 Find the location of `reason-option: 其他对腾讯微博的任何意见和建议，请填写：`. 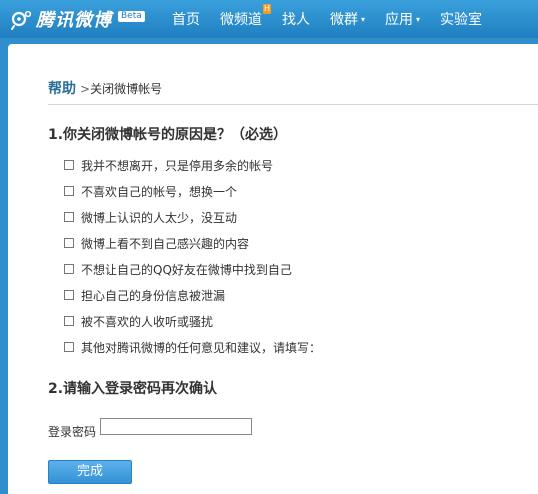

reason-option: 其他对腾讯微博的任何意见和建议，请填写： is located at coordinates (192, 347).